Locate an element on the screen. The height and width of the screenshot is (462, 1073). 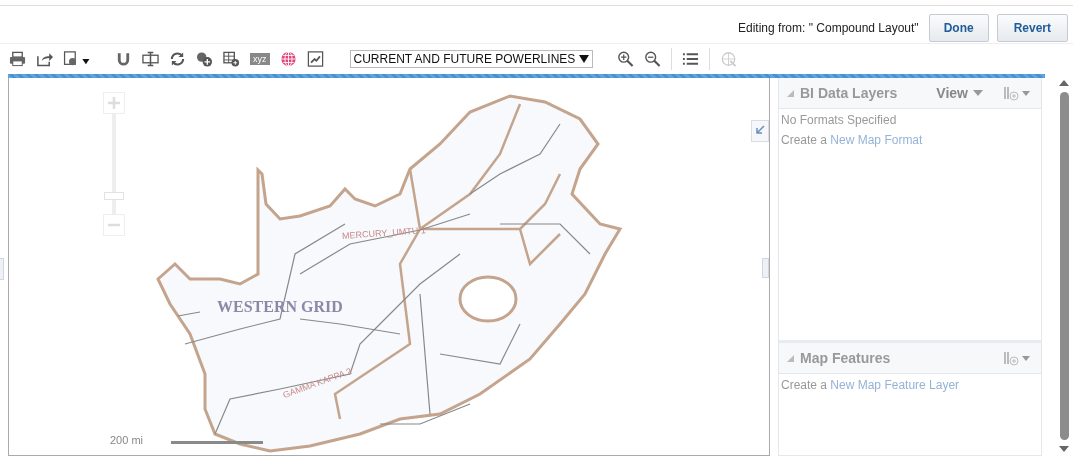
header-button: Done is located at coordinates (958, 27).